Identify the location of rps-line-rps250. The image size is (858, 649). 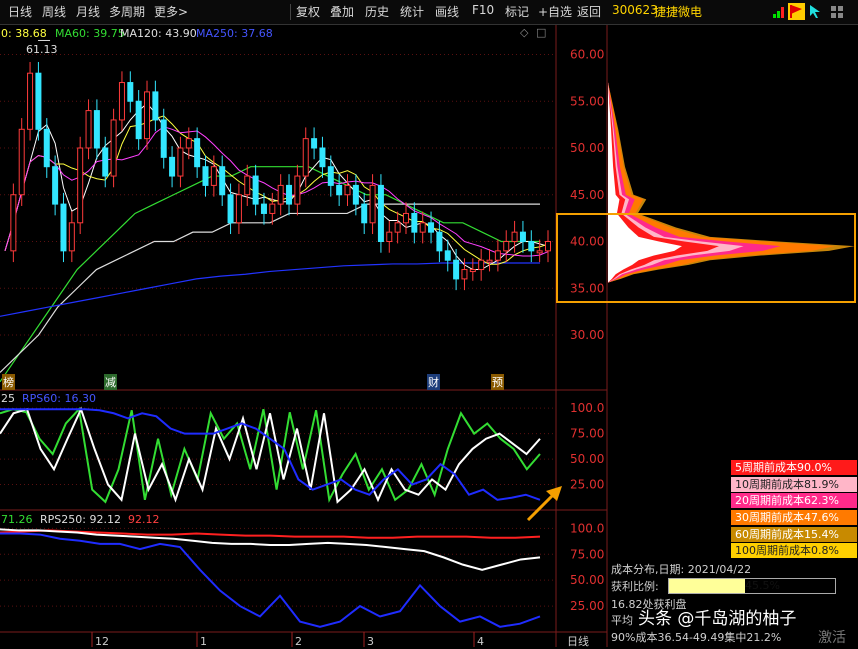
(270, 534).